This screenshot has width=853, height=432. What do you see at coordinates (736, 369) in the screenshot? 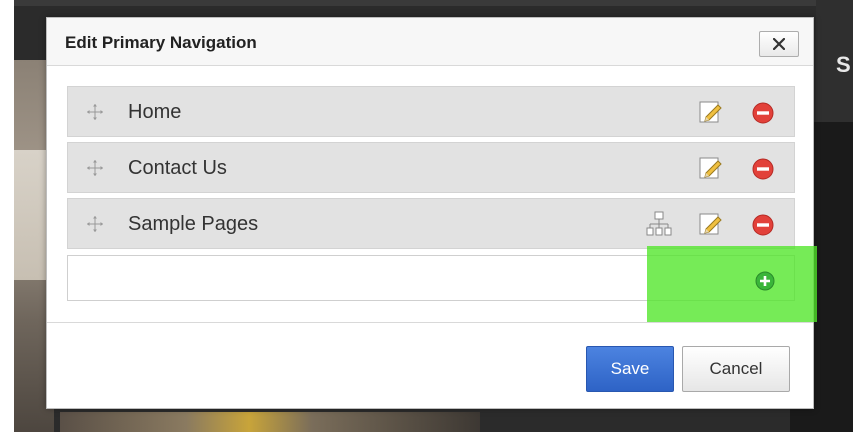
I see `cancel-button: Cancel` at bounding box center [736, 369].